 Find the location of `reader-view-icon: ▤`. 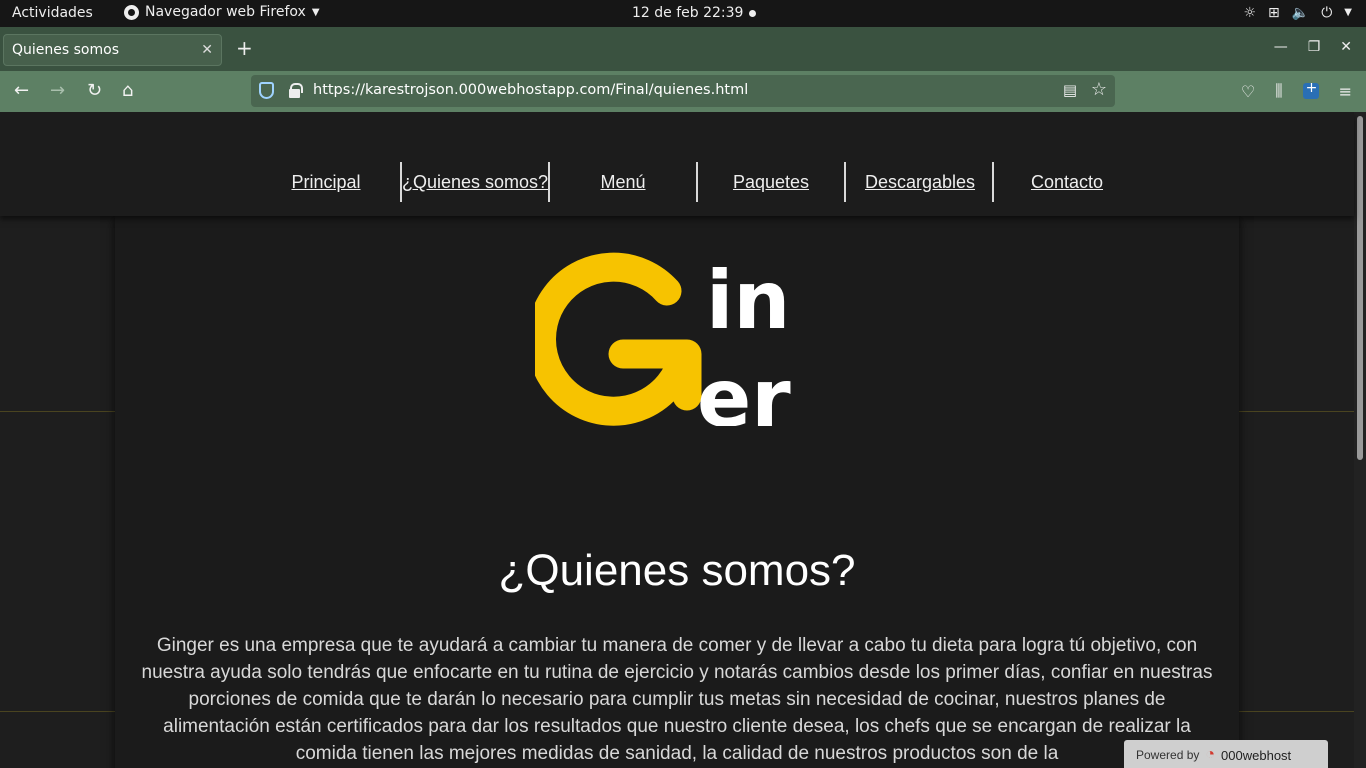

reader-view-icon: ▤ is located at coordinates (1070, 90).